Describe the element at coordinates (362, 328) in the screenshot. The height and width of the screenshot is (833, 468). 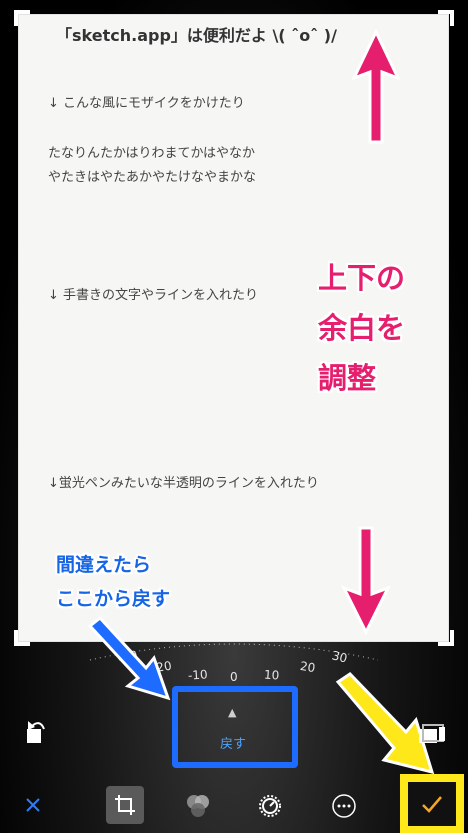
I see `annotation-text: 余白を` at that location.